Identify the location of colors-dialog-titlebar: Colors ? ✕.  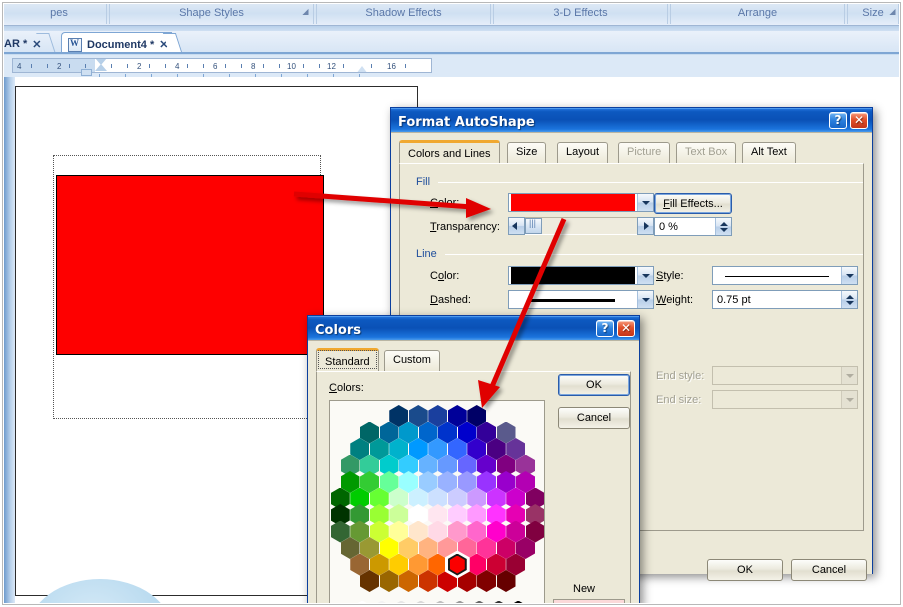
(473, 328).